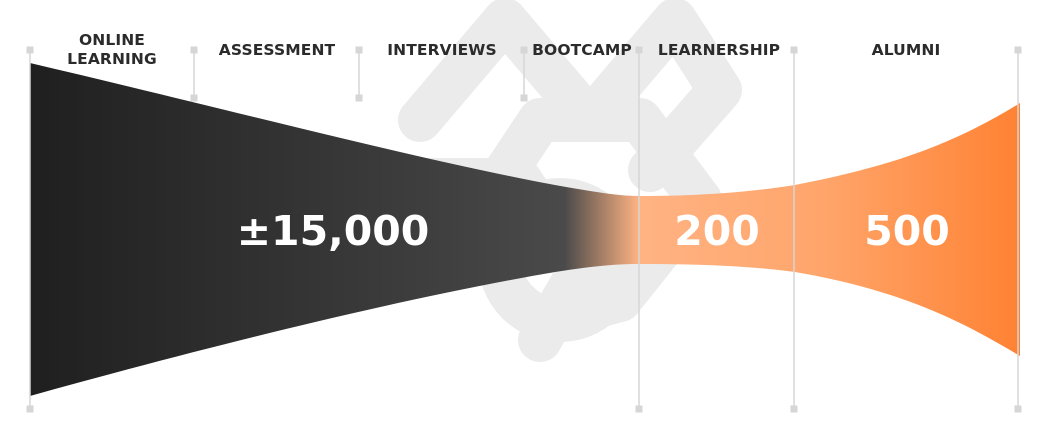  I want to click on stage-label-online-learning: ONLINE LEARNING, so click(112, 50).